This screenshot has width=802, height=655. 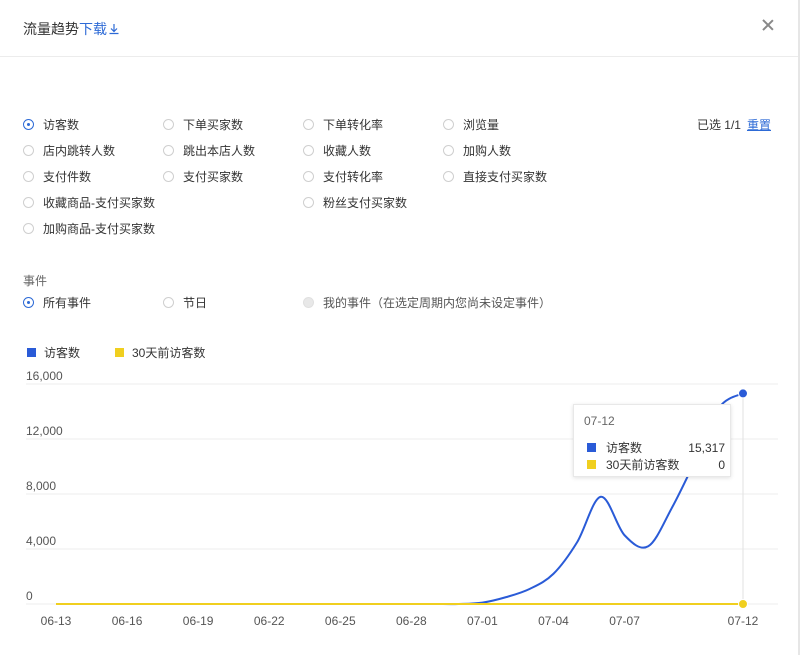 I want to click on metric-option-label: 加购商品-支付买家数, so click(x=99, y=229).